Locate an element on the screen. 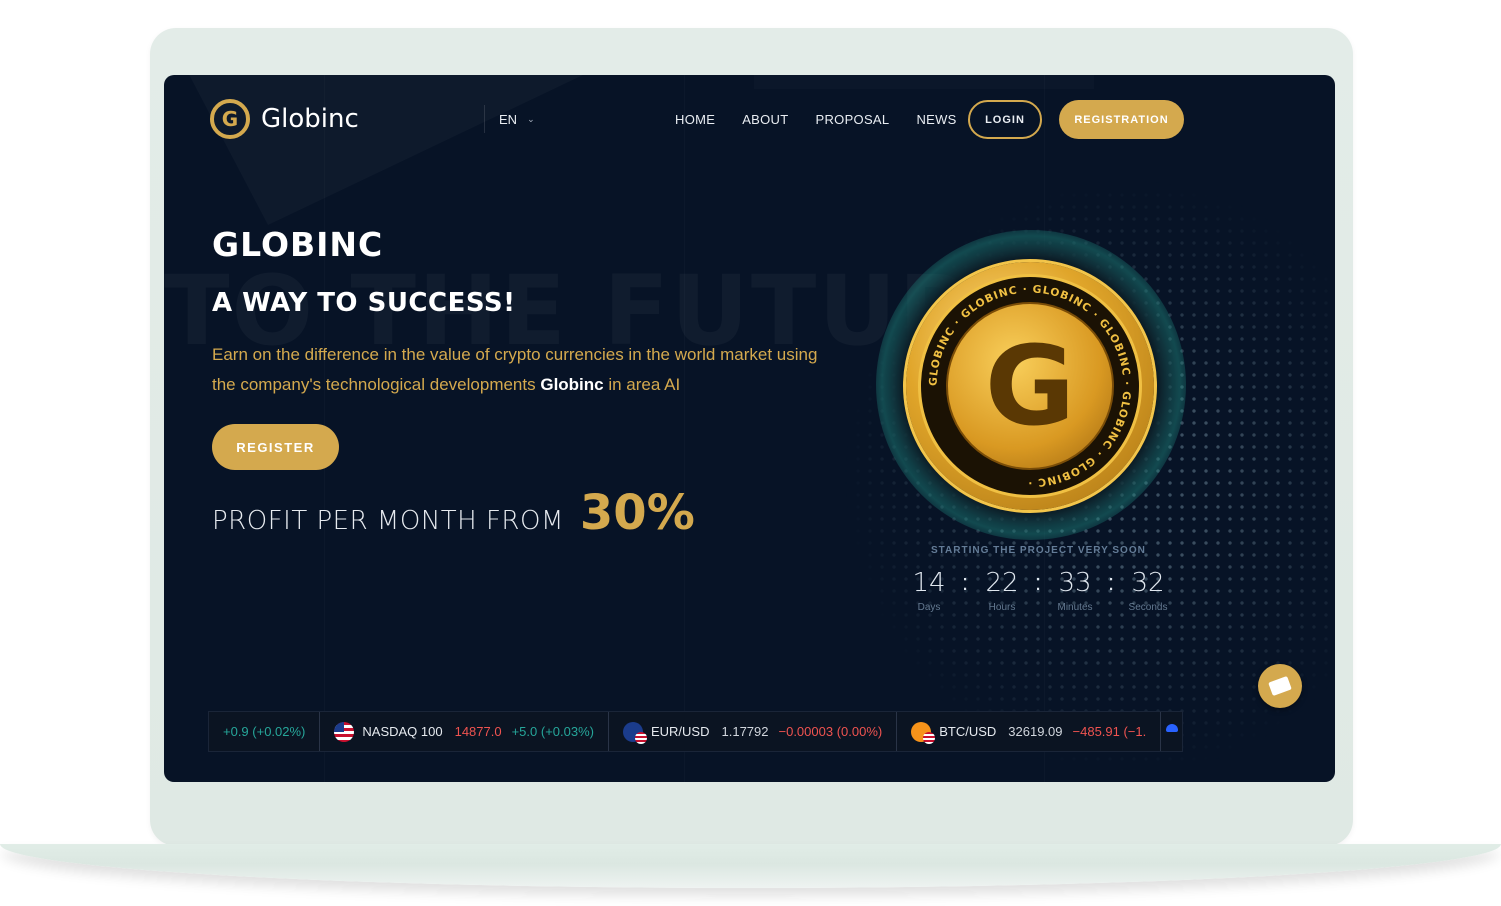  logo: Globinc is located at coordinates (284, 119).